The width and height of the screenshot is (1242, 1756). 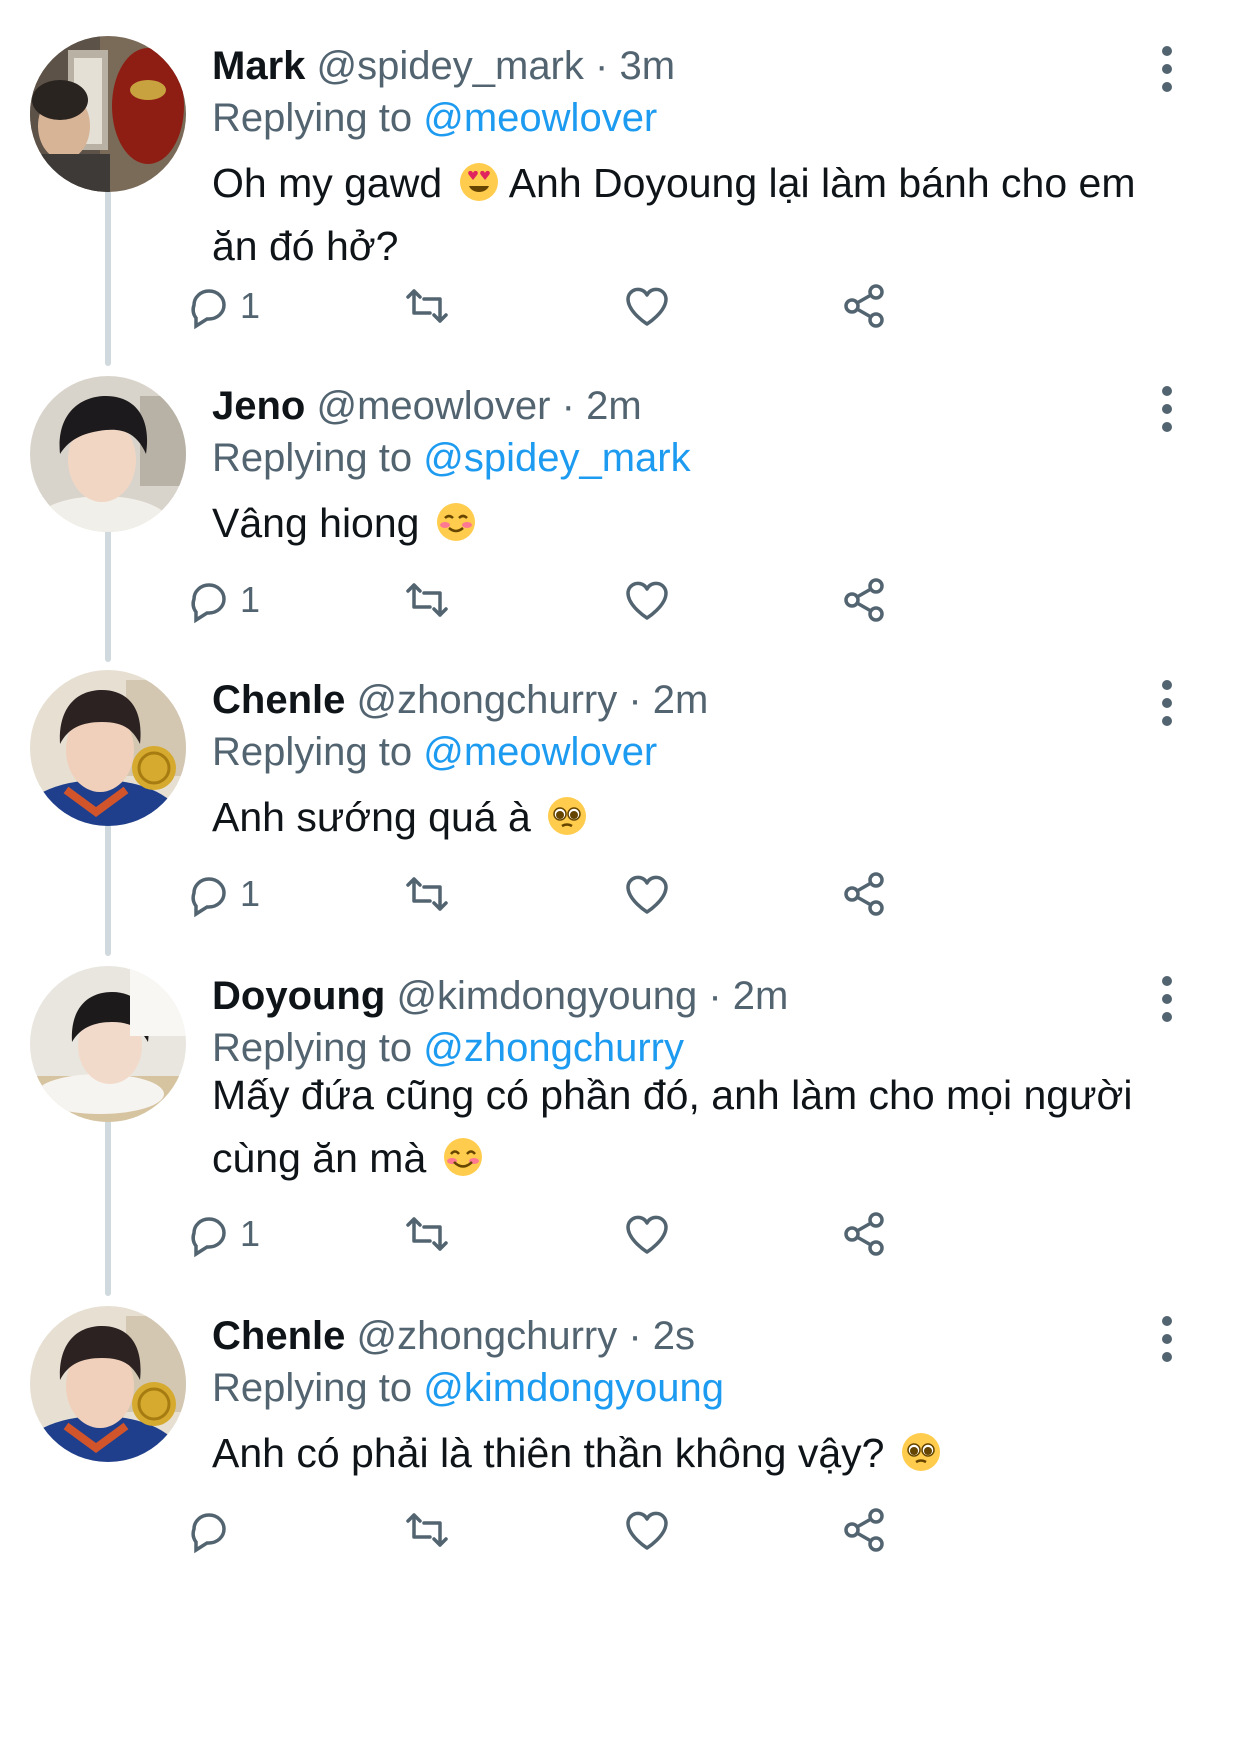 I want to click on reply-button, so click(x=212, y=1530).